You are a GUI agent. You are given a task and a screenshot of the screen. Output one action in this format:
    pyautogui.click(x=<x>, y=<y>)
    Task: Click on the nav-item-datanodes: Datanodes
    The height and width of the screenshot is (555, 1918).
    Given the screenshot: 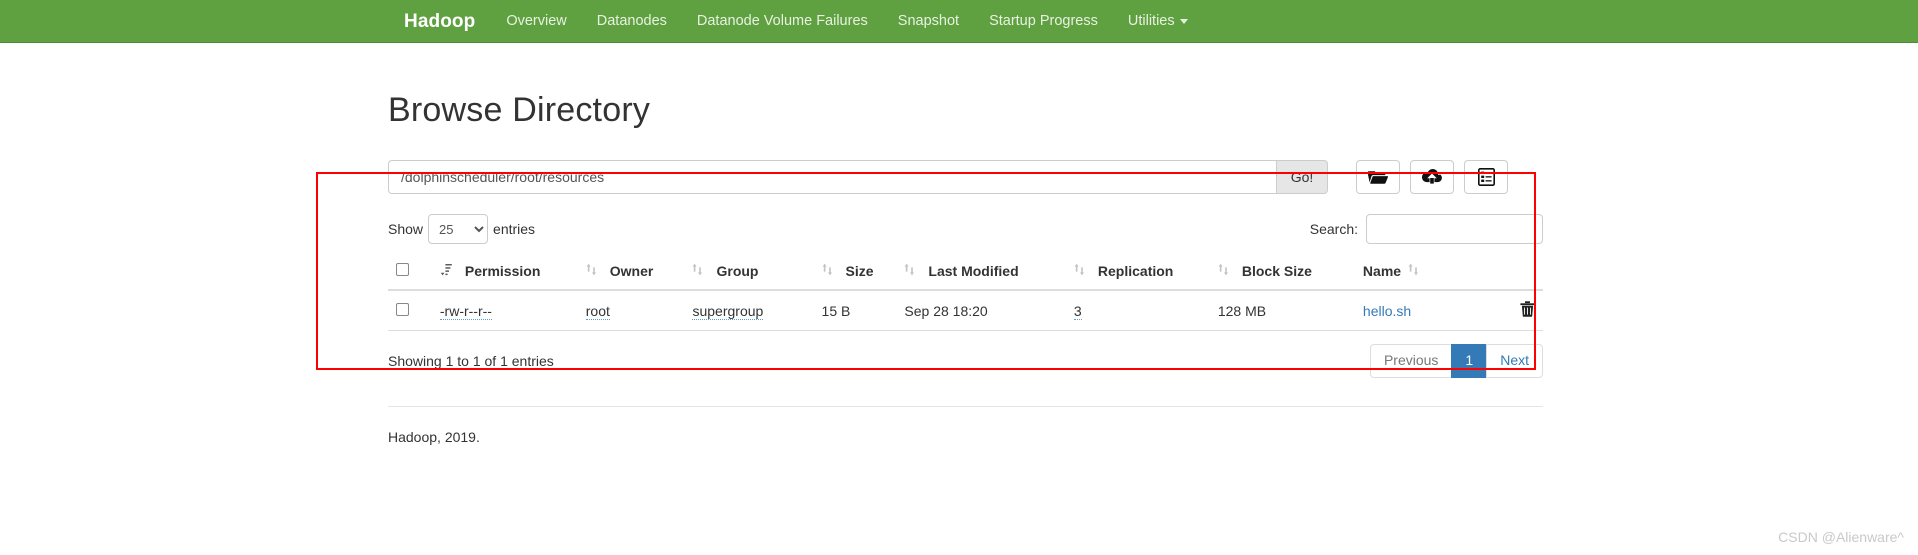 What is the action you would take?
    pyautogui.click(x=632, y=21)
    